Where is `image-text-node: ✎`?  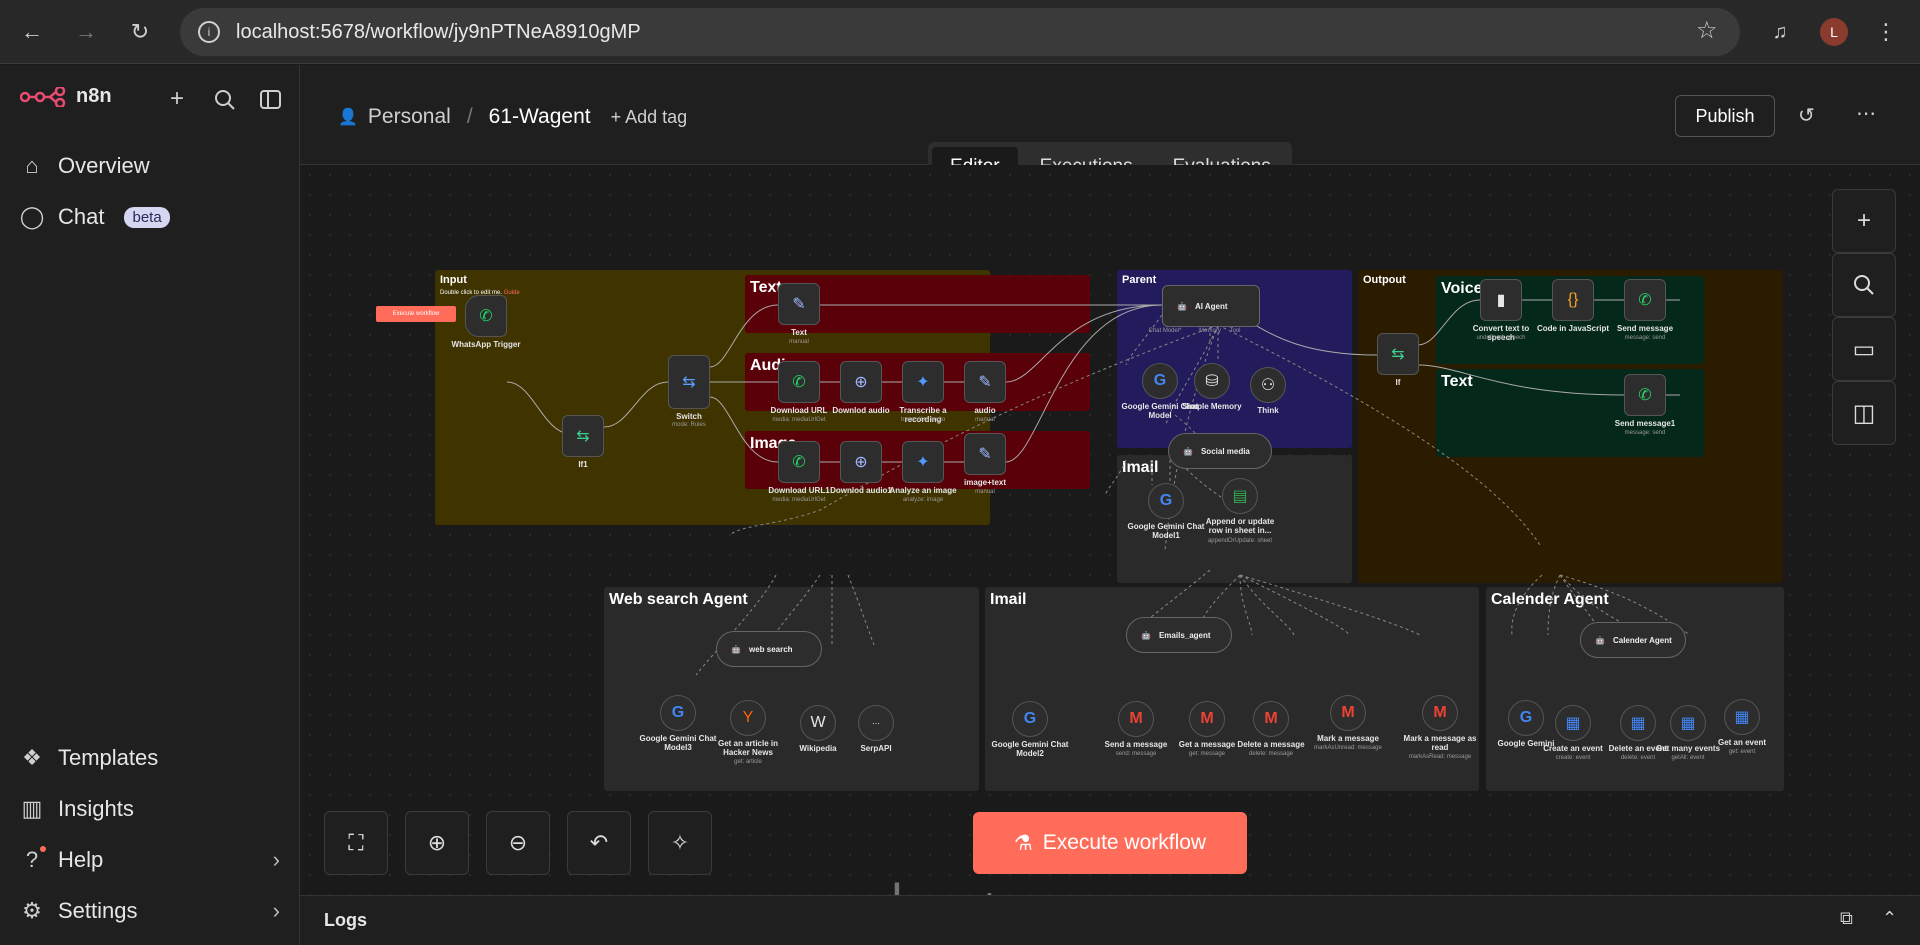 image-text-node: ✎ is located at coordinates (985, 454).